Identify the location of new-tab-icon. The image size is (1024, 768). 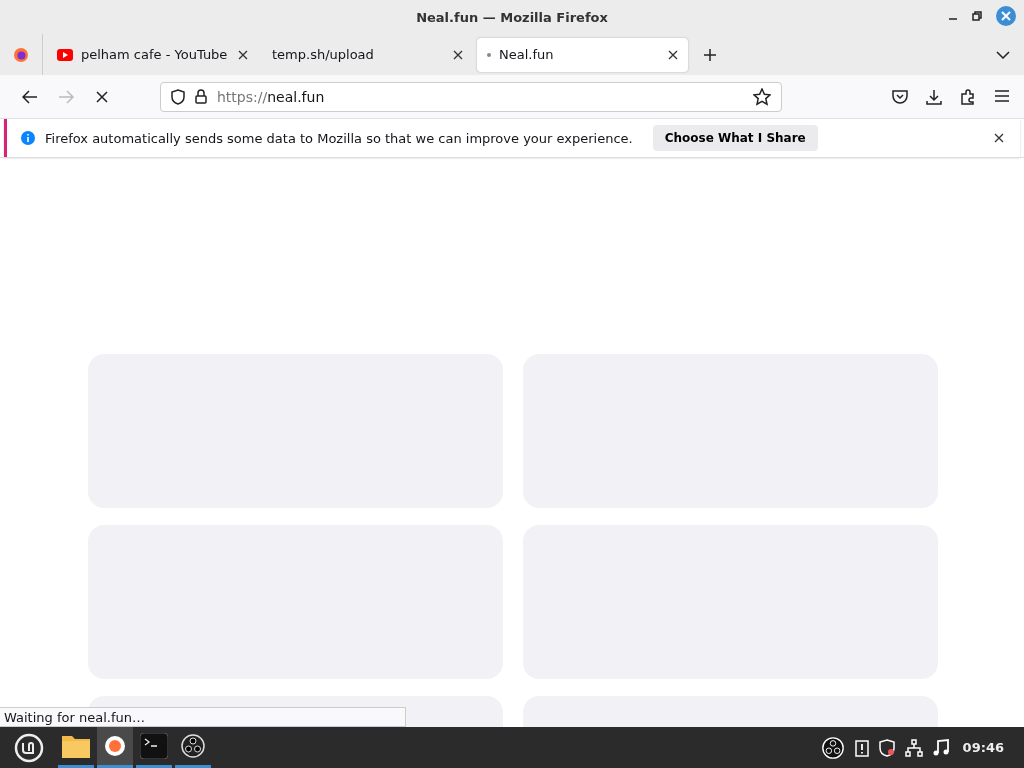
(710, 54).